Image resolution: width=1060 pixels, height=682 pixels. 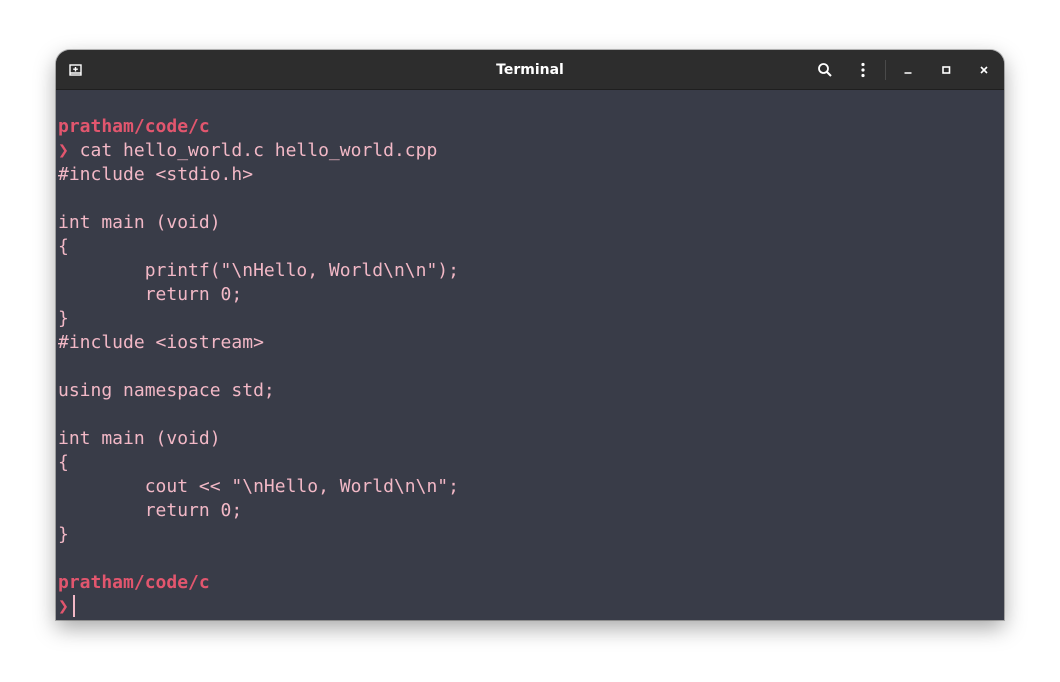 What do you see at coordinates (258, 270) in the screenshot?
I see `output-line: printf("\nHello, World\n\n");` at bounding box center [258, 270].